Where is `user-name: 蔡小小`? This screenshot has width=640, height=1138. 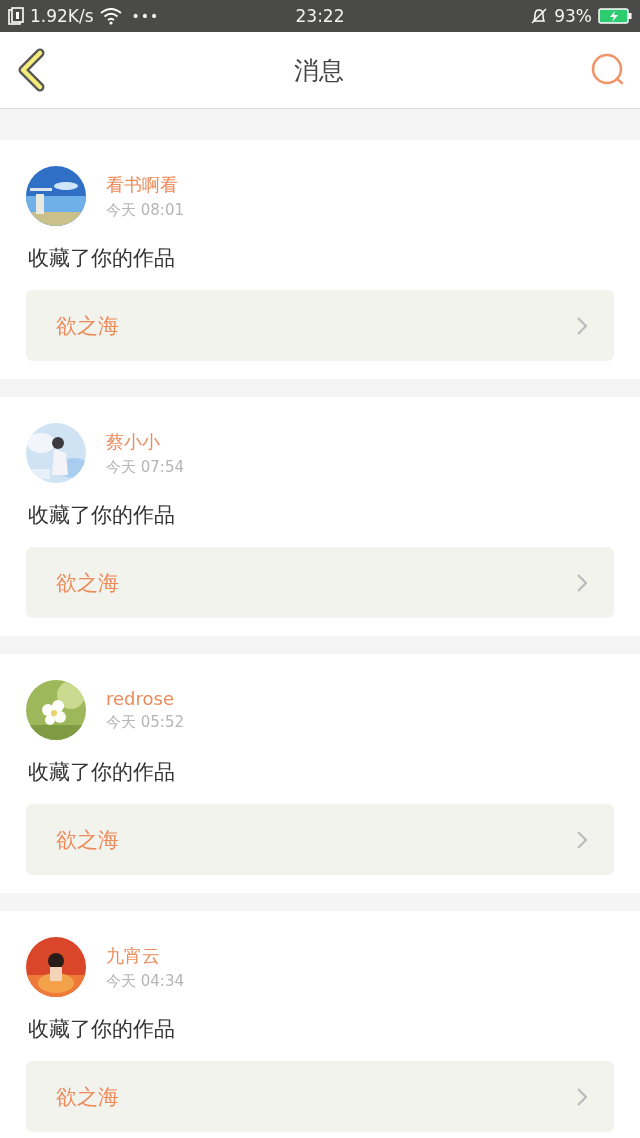
user-name: 蔡小小 is located at coordinates (145, 441).